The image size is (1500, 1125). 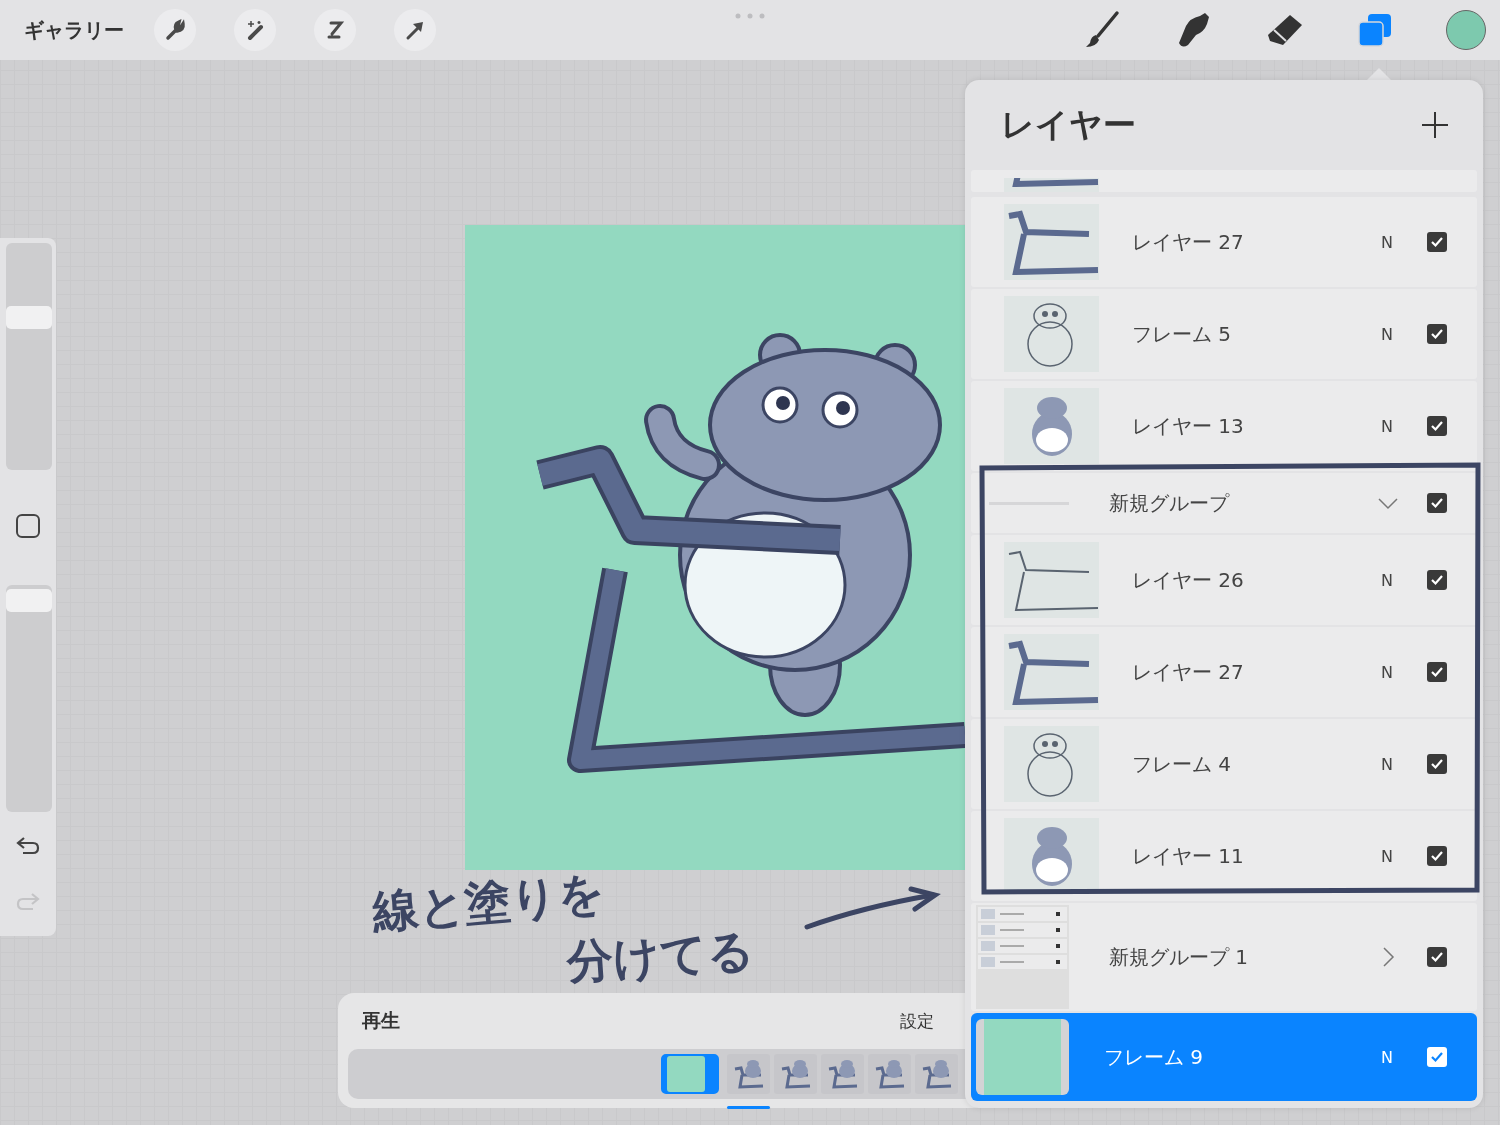 What do you see at coordinates (1068, 124) in the screenshot?
I see `panel-title: レイヤー` at bounding box center [1068, 124].